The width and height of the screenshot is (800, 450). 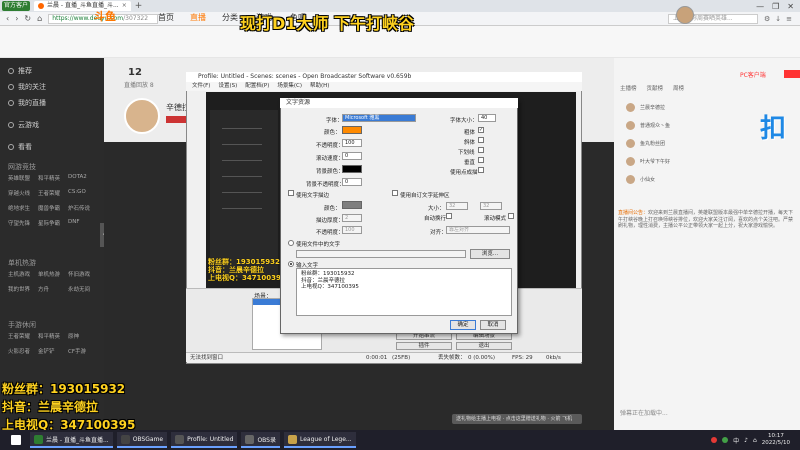 What do you see at coordinates (457, 206) in the screenshot?
I see `extents-width-input: 32` at bounding box center [457, 206].